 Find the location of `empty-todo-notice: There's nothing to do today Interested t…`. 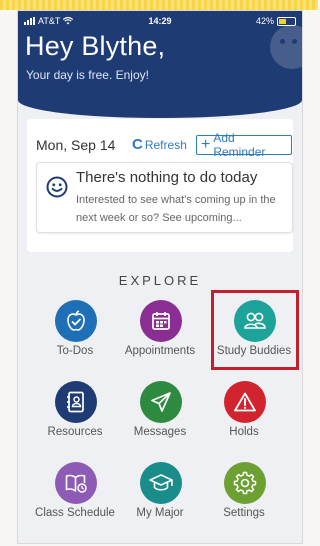

empty-todo-notice: There's nothing to do today Interested t… is located at coordinates (164, 197).